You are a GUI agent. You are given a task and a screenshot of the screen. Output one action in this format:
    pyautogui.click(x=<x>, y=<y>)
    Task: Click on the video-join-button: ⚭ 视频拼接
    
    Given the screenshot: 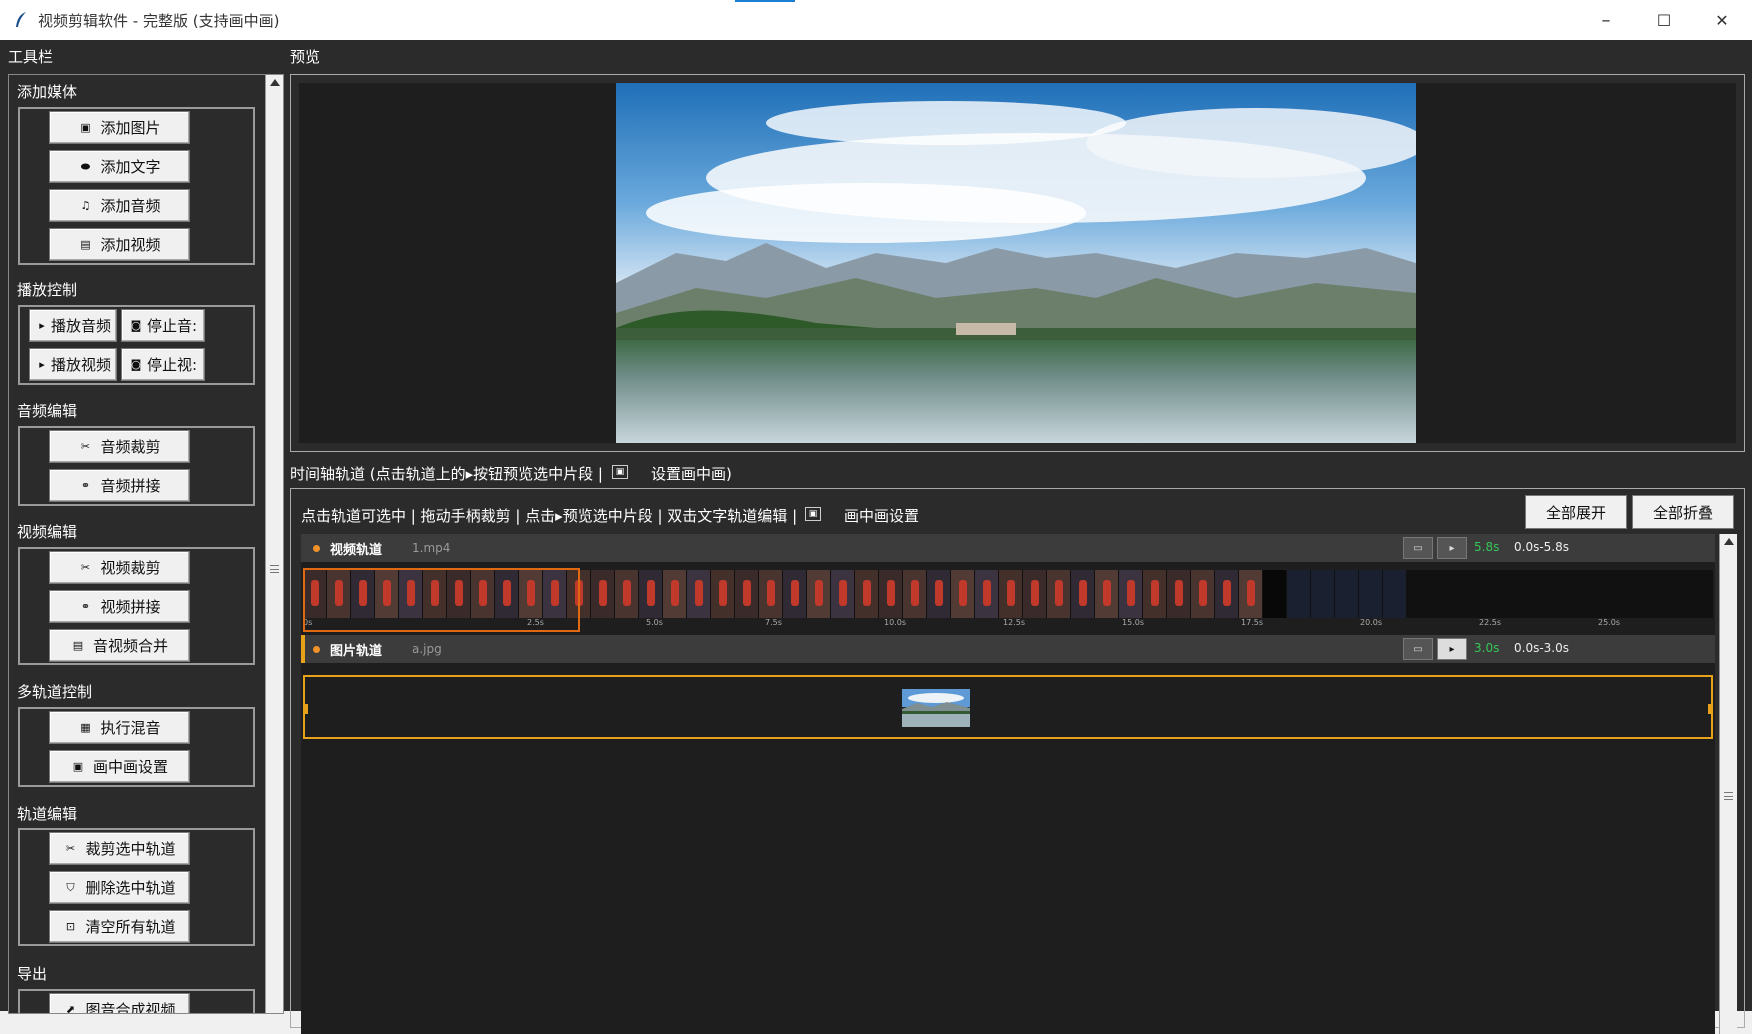 What is the action you would take?
    pyautogui.click(x=119, y=606)
    